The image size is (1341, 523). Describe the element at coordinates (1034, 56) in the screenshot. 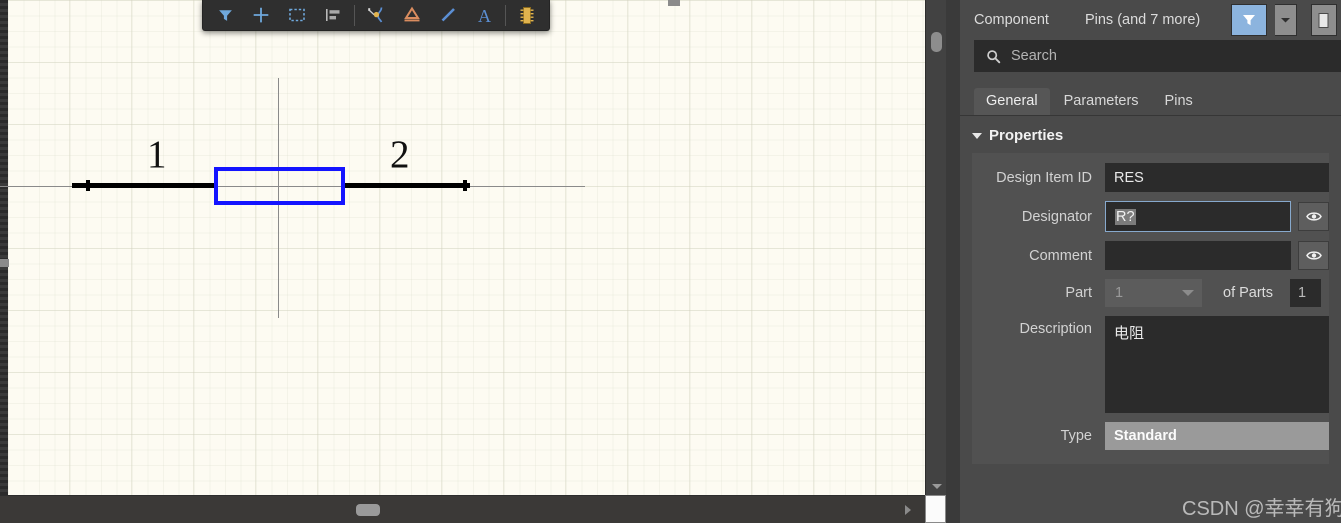

I see `search-placeholder-text: Search` at that location.